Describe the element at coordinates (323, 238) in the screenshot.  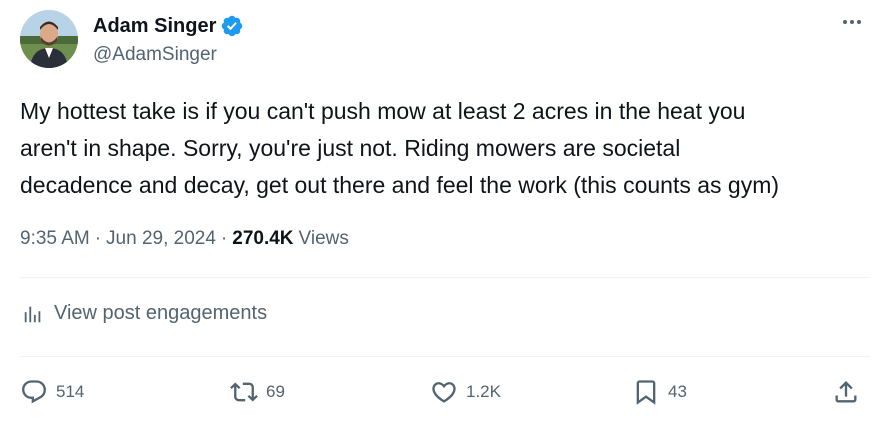
I see `views-label: Views` at that location.